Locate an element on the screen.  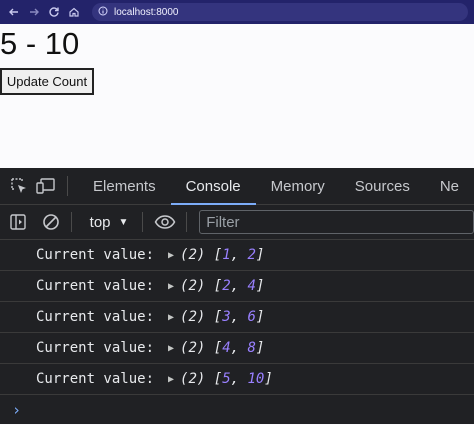
filter-input is located at coordinates (336, 222).